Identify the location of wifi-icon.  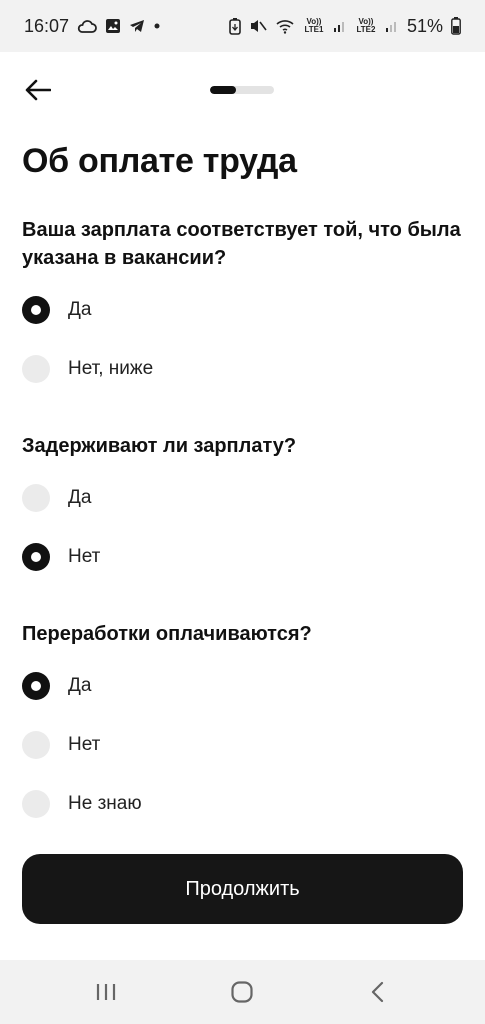
(285, 26).